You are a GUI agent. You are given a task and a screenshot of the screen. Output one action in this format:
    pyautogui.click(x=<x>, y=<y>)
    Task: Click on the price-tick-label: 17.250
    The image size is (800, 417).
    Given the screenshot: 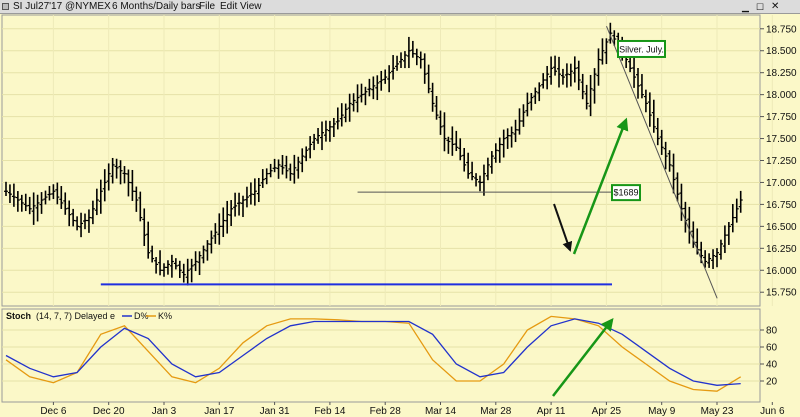 What is the action you would take?
    pyautogui.click(x=781, y=161)
    